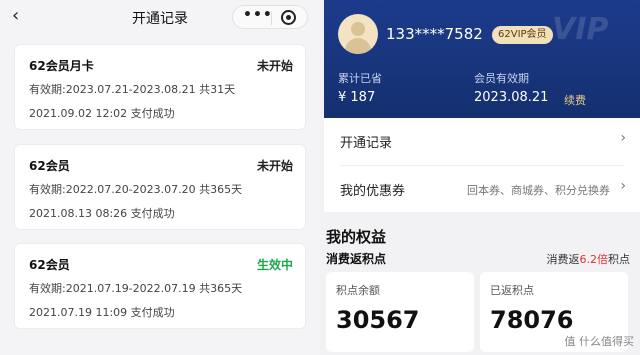  Describe the element at coordinates (599, 341) in the screenshot. I see `site-watermark: 值 什么值得买` at that location.